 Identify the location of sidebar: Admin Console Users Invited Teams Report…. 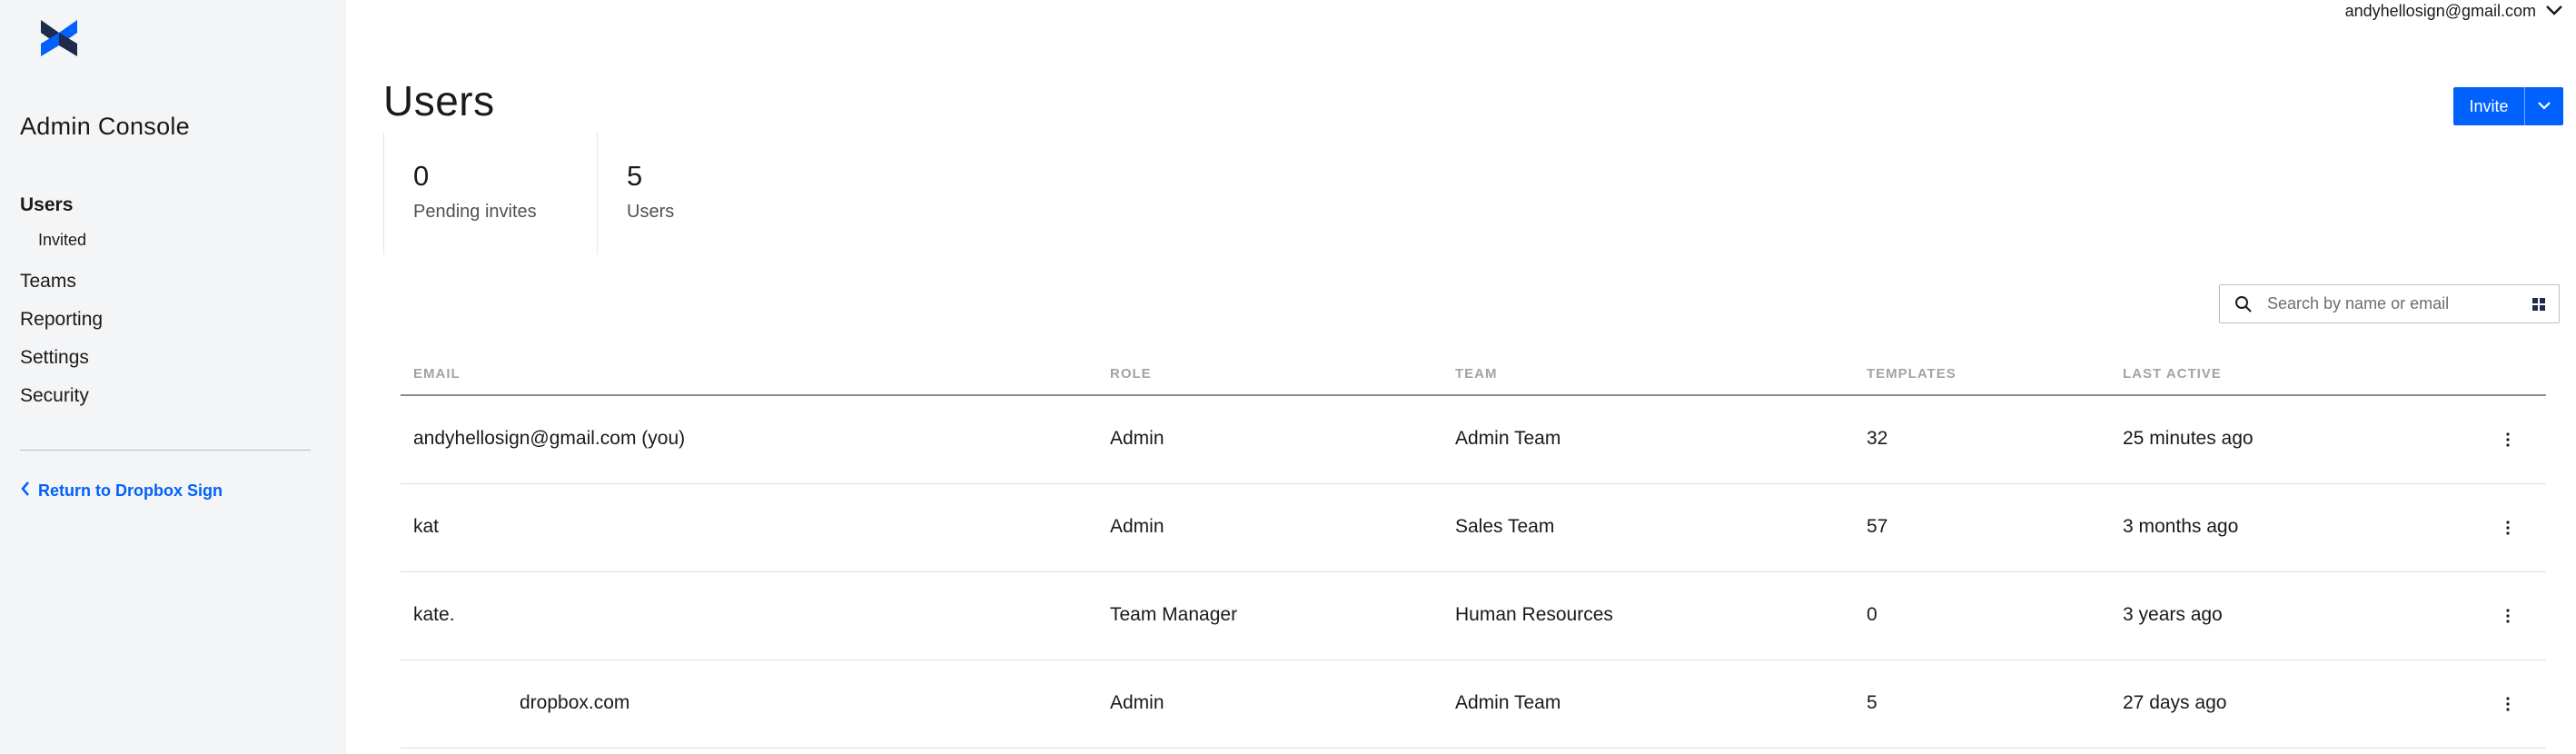
(173, 377).